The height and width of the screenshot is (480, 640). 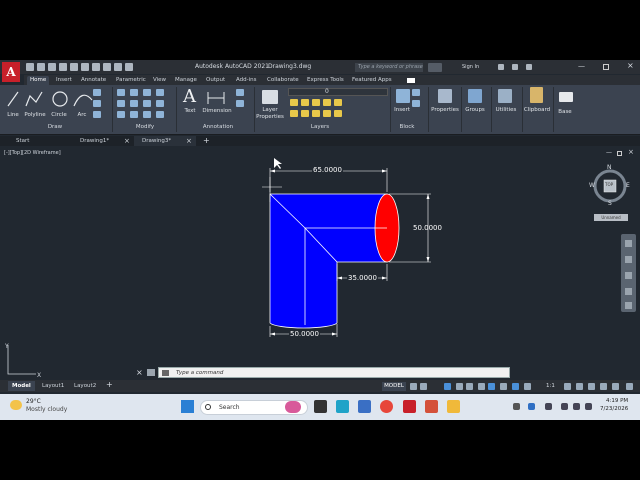 What do you see at coordinates (567, 386) in the screenshot?
I see `workspace-switching-icon` at bounding box center [567, 386].